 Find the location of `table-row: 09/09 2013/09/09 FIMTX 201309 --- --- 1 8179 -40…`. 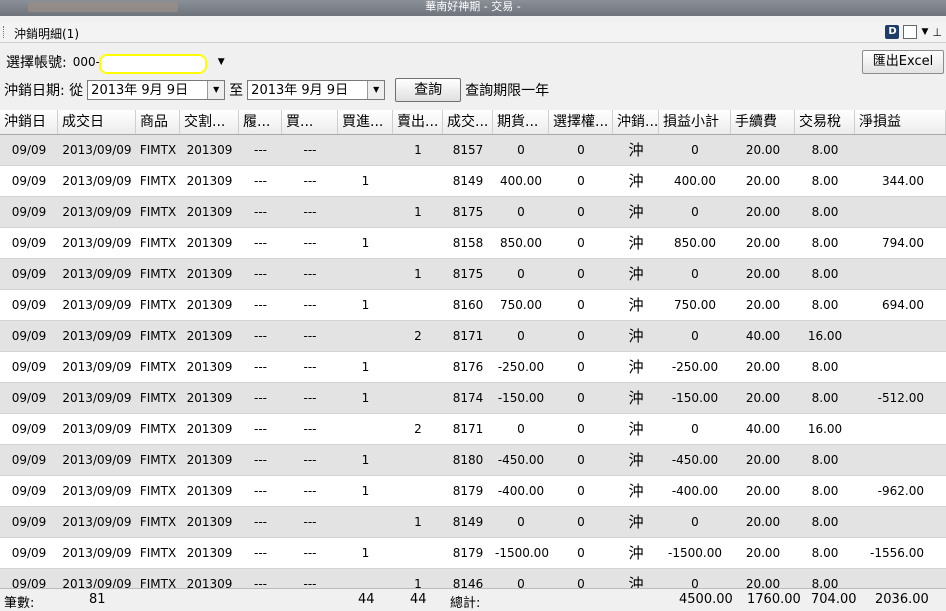

table-row: 09/09 2013/09/09 FIMTX 201309 --- --- 1 8179 -40… is located at coordinates (473, 491).